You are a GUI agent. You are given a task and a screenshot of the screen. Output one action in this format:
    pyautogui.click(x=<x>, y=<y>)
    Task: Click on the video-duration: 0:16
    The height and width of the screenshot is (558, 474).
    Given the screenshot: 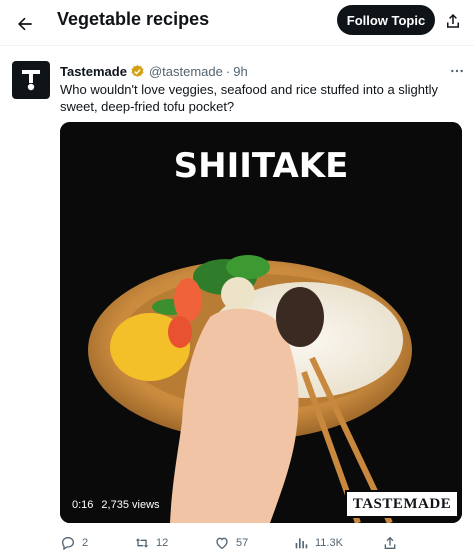 What is the action you would take?
    pyautogui.click(x=83, y=505)
    